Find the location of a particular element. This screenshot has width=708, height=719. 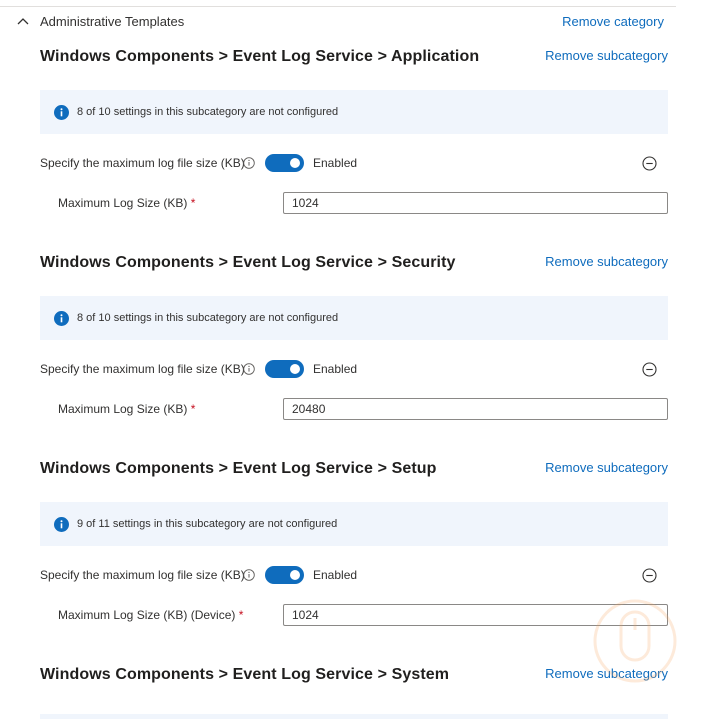

field-row: Maximum Log Size (KB) (Device) * is located at coordinates (363, 615).